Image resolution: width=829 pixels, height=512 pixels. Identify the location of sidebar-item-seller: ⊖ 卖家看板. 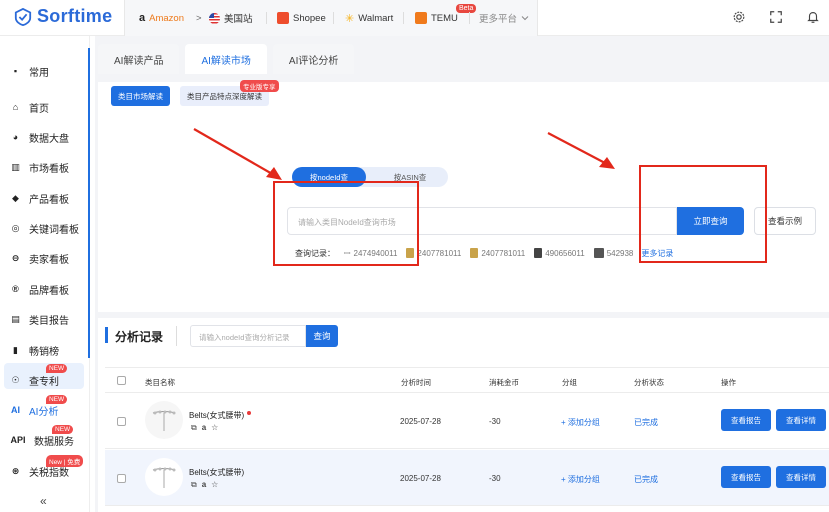
(39, 258).